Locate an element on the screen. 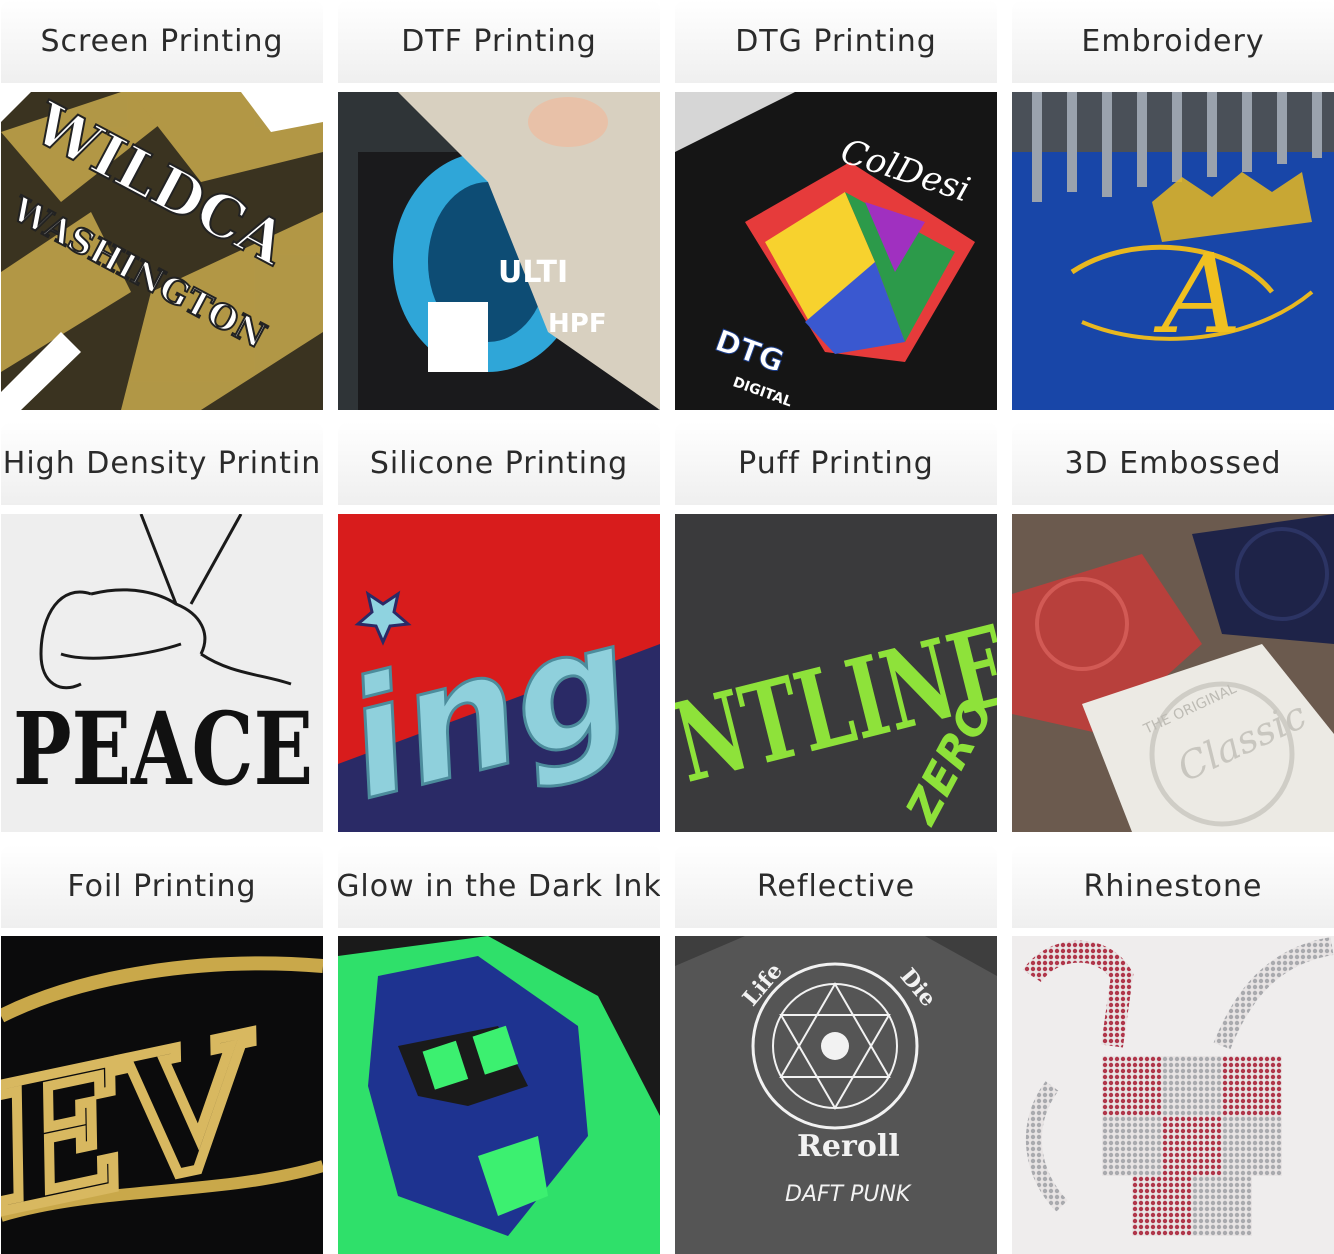 Image resolution: width=1334 pixels, height=1254 pixels. tile-label: Rhinestone is located at coordinates (1173, 886).